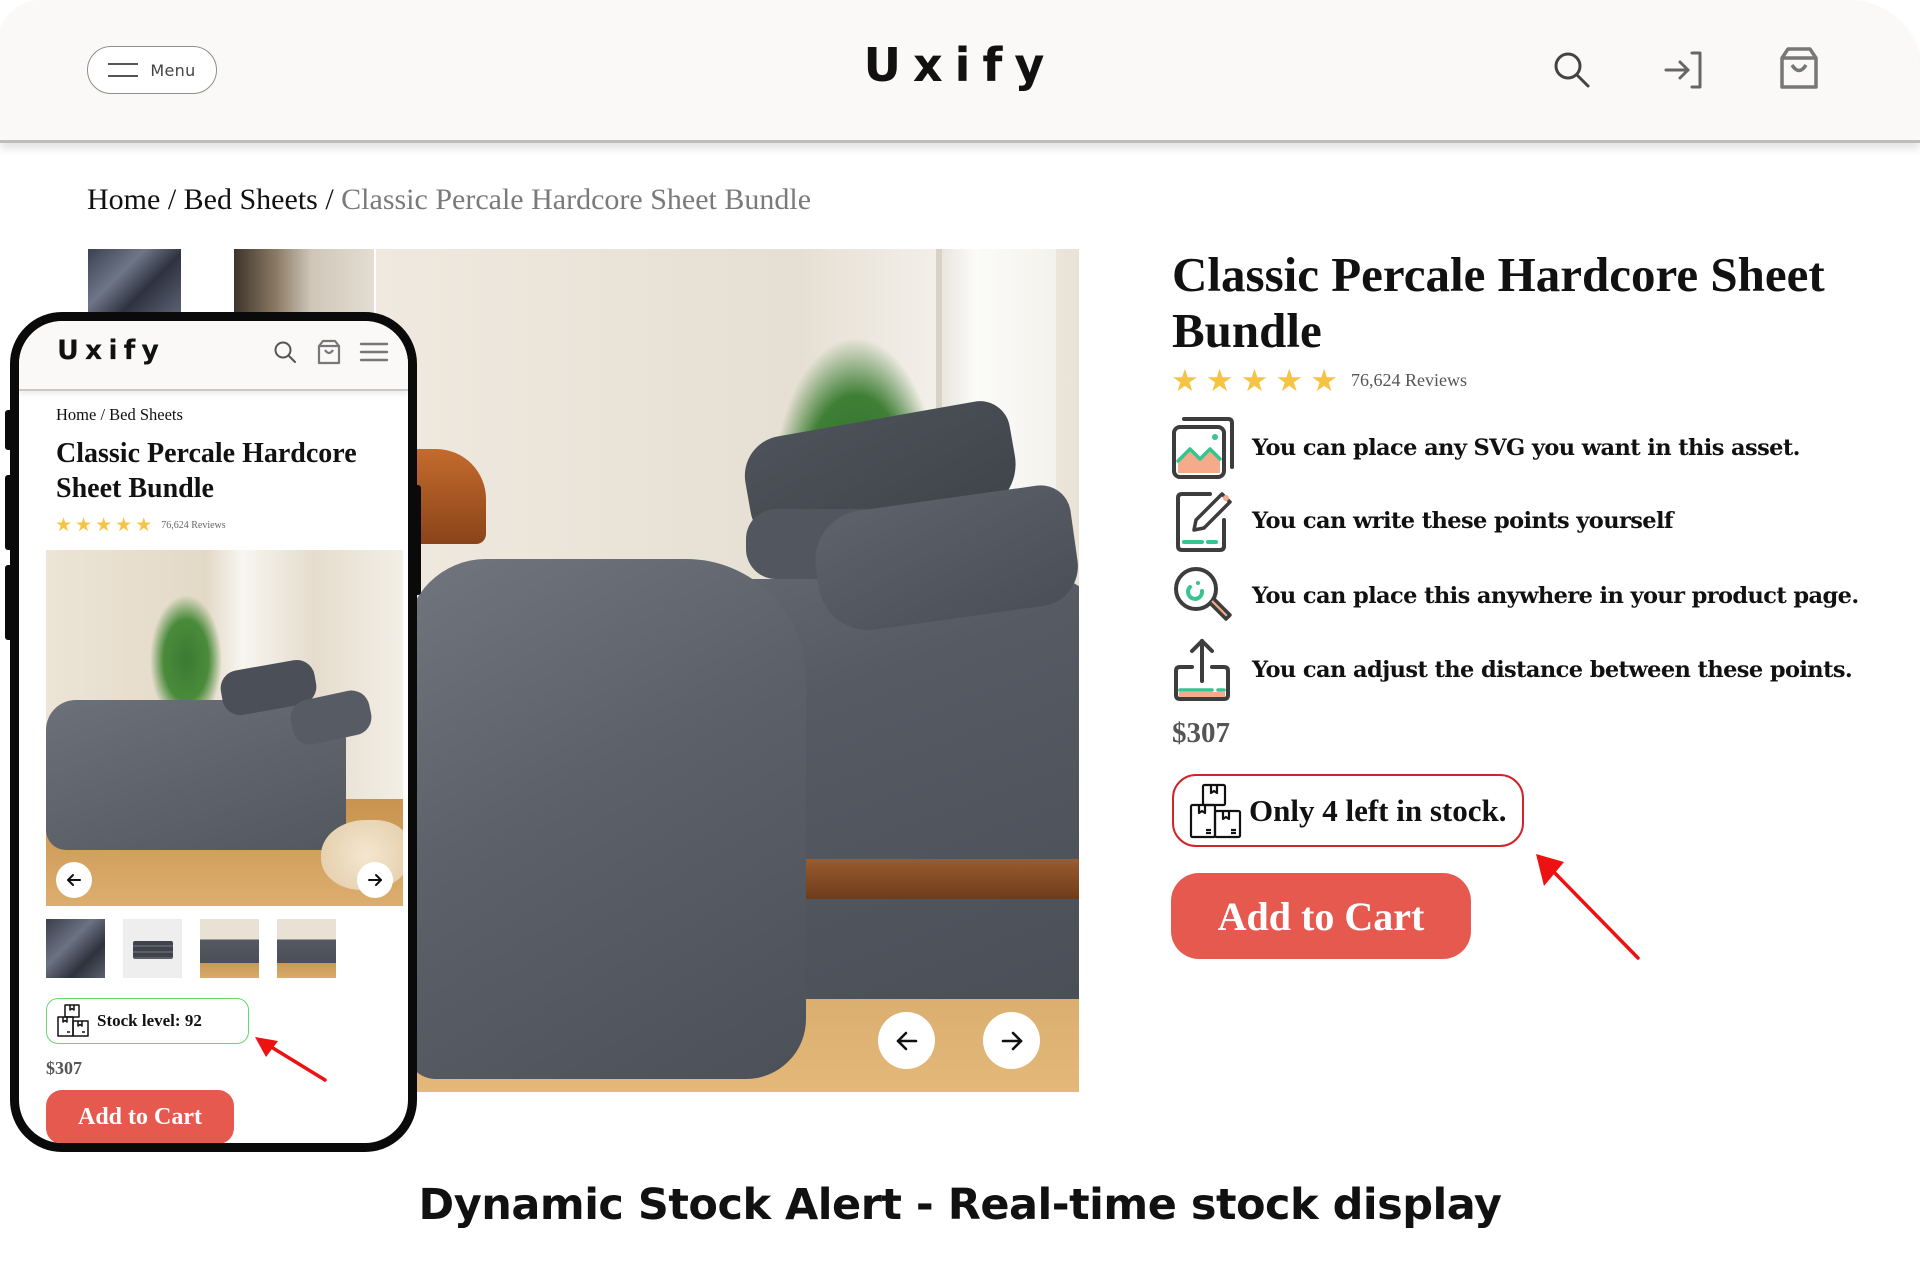 Image resolution: width=1920 pixels, height=1273 pixels. Describe the element at coordinates (1588, 907) in the screenshot. I see `annotation-arrow-icon` at that location.